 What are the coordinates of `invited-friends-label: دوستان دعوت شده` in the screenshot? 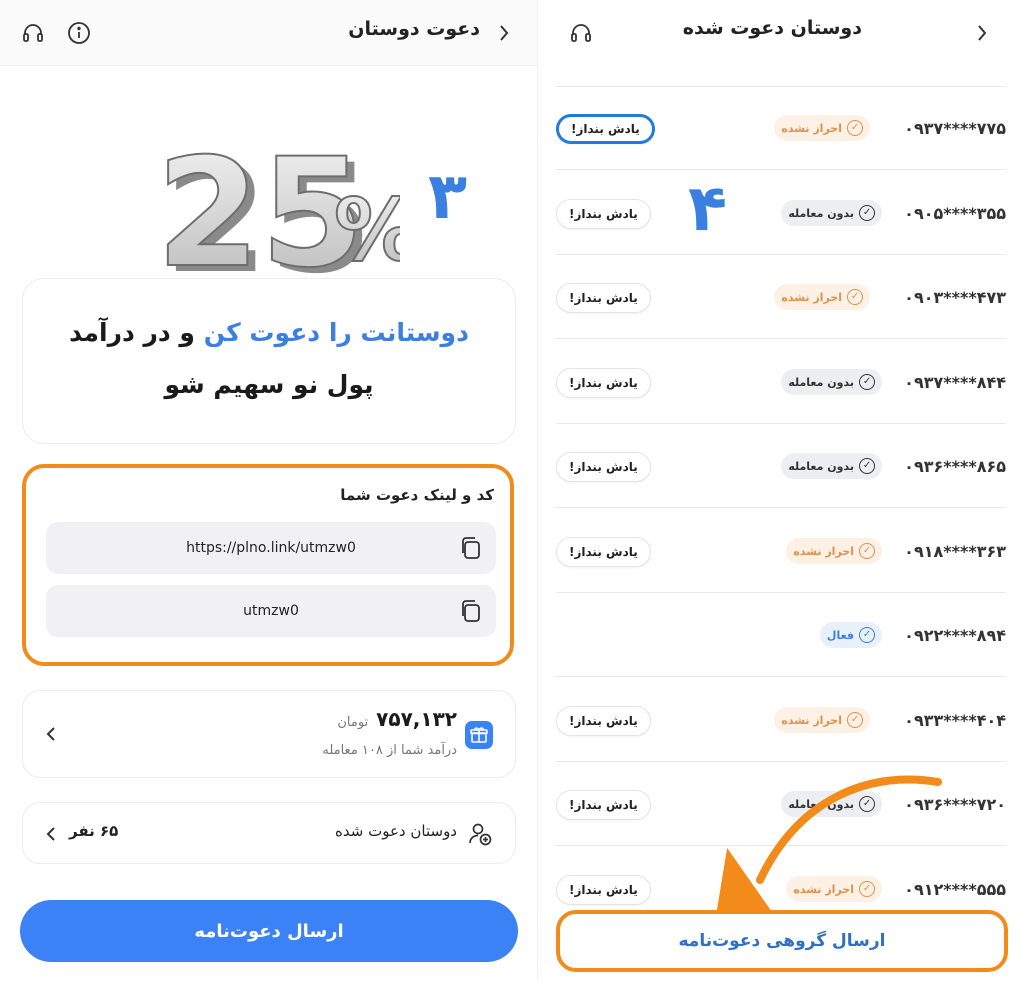 It's located at (396, 831).